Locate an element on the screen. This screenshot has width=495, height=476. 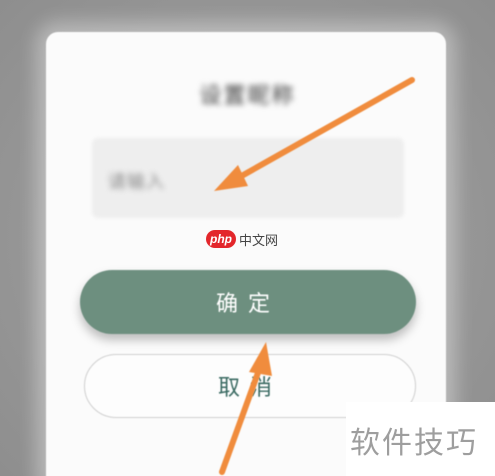
corner-watermark-text: 软件技巧 is located at coordinates (414, 443).